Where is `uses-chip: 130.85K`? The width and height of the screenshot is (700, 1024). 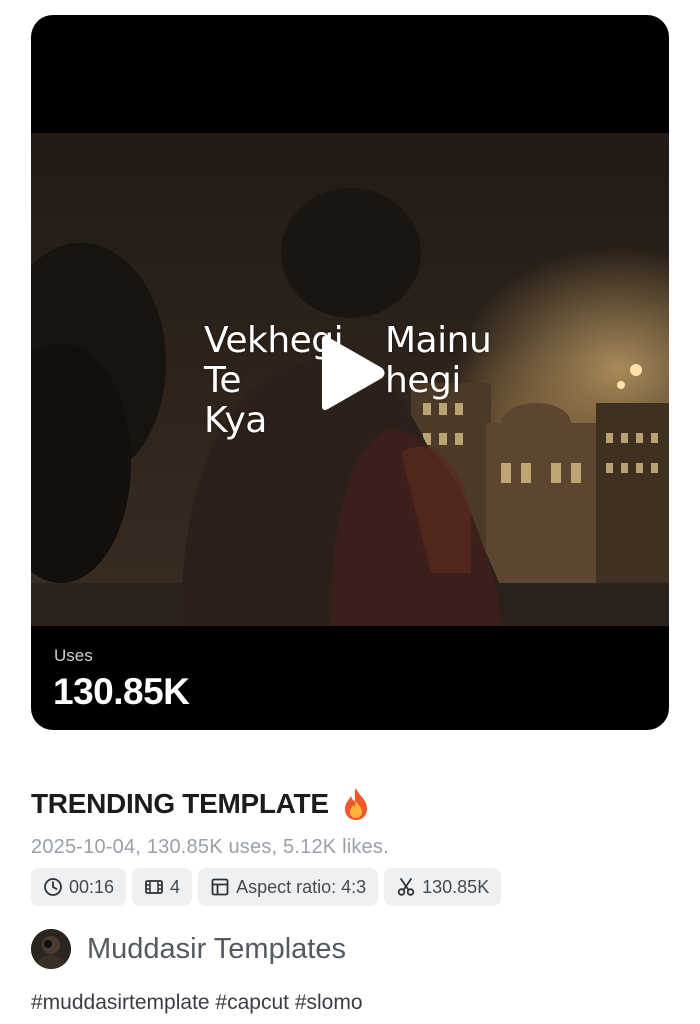
uses-chip: 130.85K is located at coordinates (443, 887).